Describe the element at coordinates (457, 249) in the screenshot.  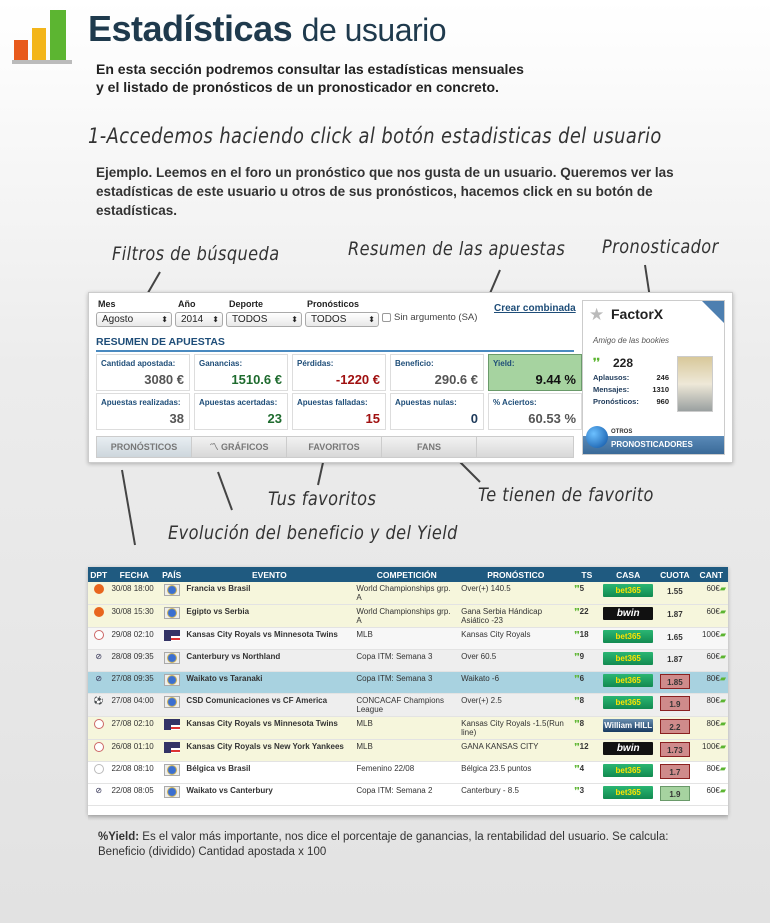
I see `annotation-summary: Resumen de las apuestas` at that location.